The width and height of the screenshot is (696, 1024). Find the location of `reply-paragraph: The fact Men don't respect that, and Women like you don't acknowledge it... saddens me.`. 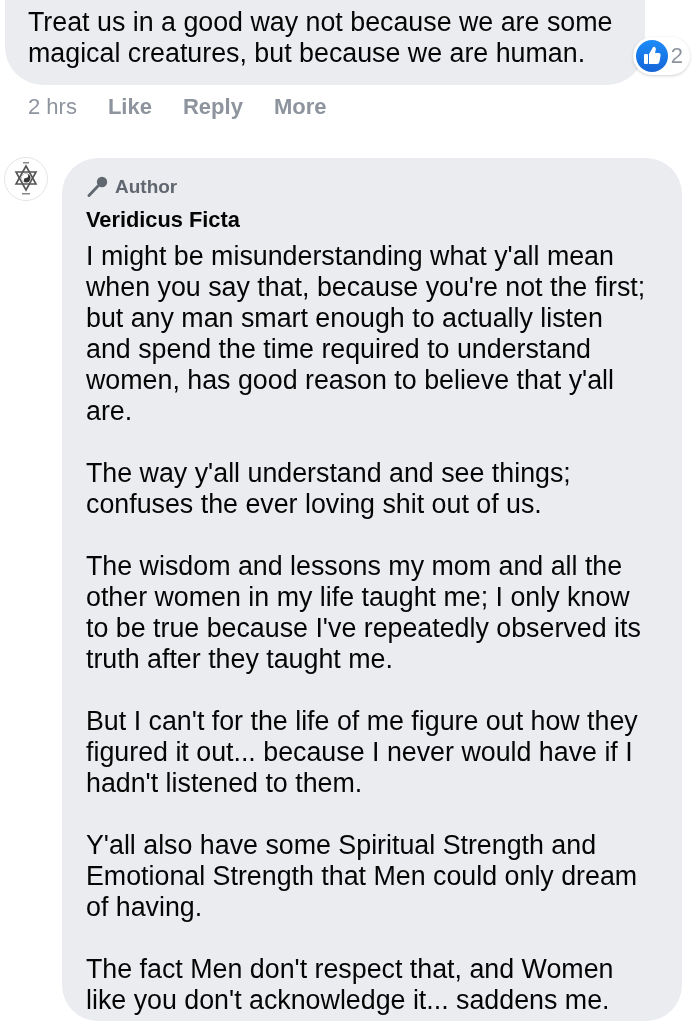

reply-paragraph: The fact Men don't respect that, and Women like you don't acknowledge it... saddens me. is located at coordinates (350, 985).